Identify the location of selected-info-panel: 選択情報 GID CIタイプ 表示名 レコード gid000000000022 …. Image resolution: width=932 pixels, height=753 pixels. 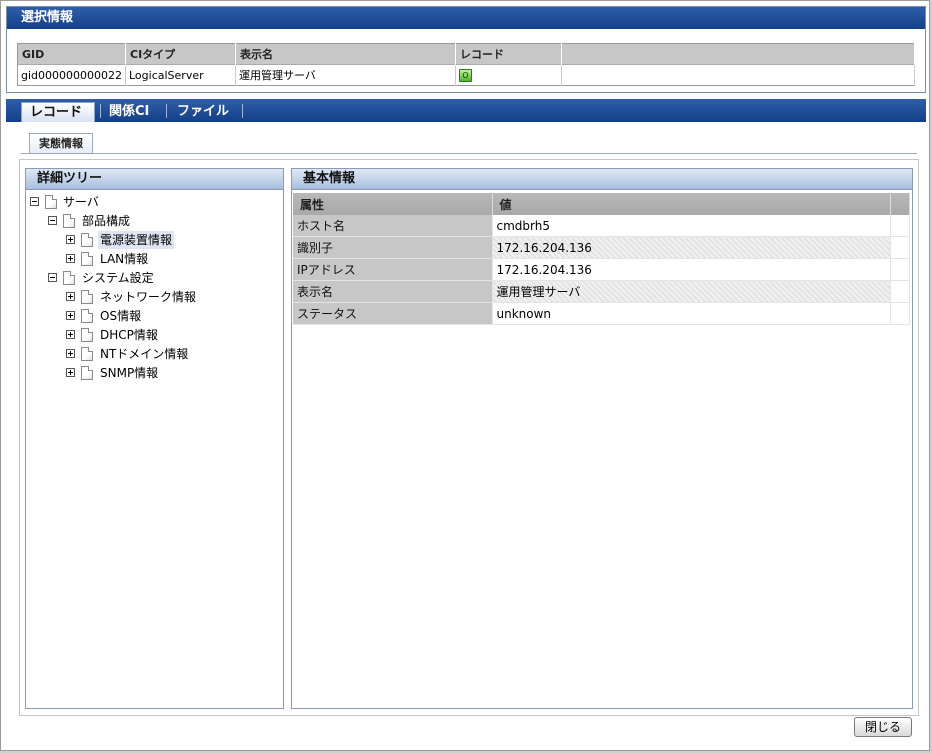
(466, 49).